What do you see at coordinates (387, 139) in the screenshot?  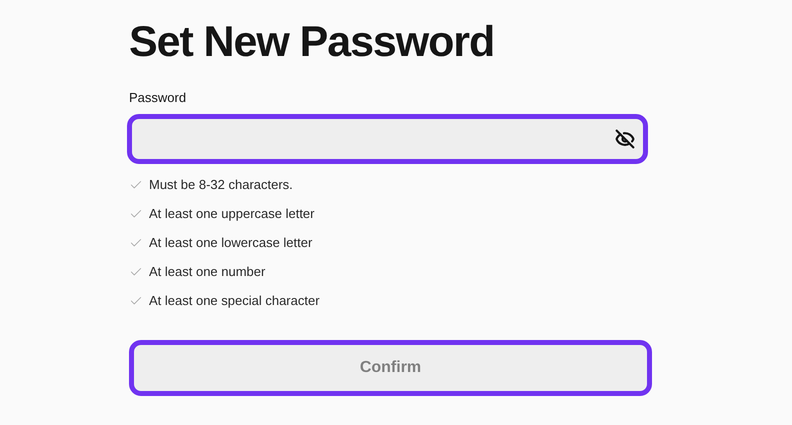 I see `password-field` at bounding box center [387, 139].